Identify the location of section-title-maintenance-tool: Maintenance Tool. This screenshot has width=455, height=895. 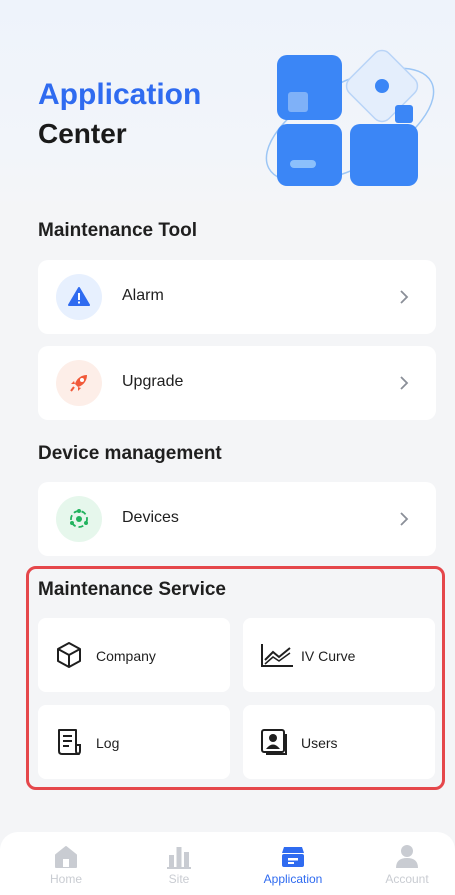
(118, 230).